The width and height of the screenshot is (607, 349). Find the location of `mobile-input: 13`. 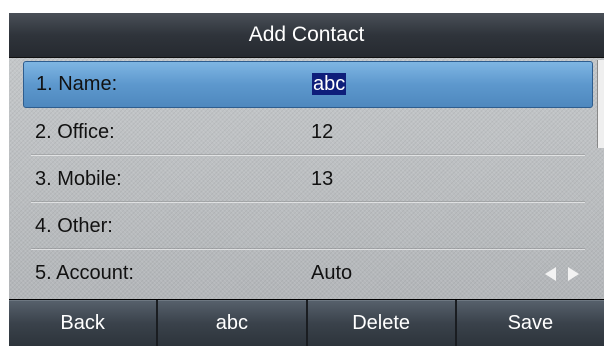

mobile-input: 13 is located at coordinates (322, 179).